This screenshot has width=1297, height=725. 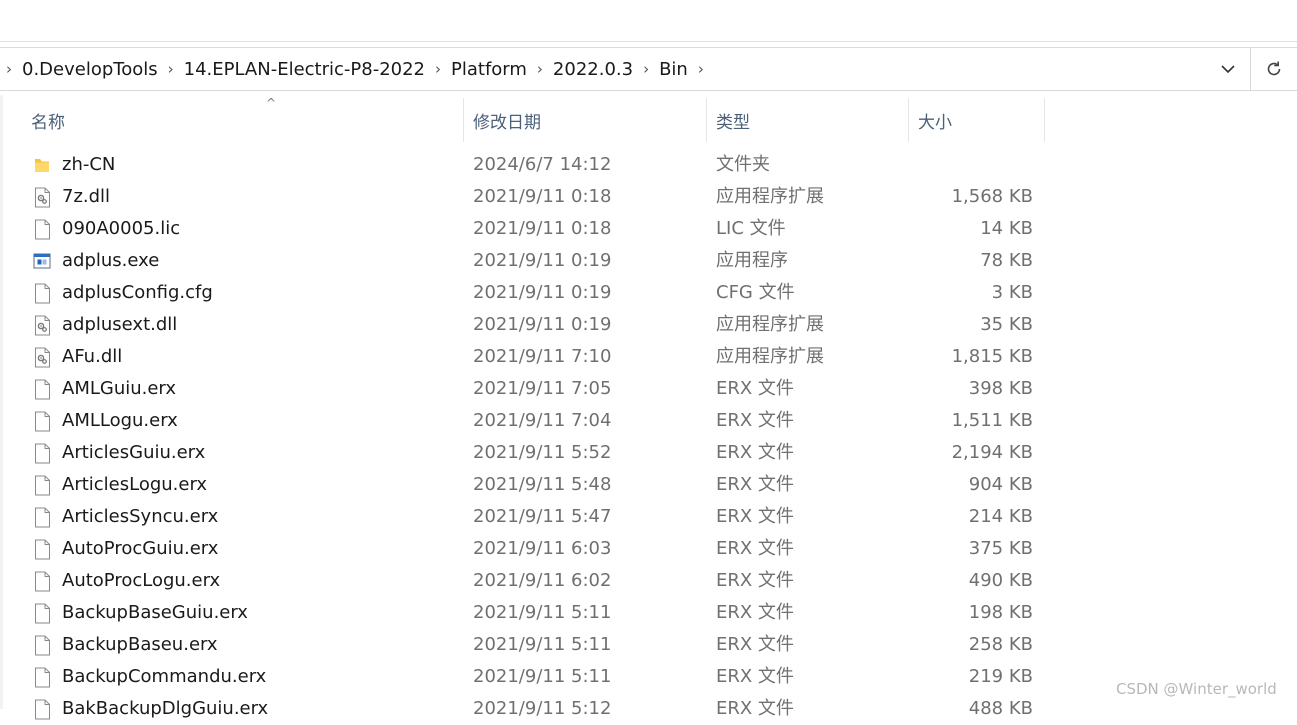 What do you see at coordinates (121, 228) in the screenshot?
I see `file-name: 090A0005.lic` at bounding box center [121, 228].